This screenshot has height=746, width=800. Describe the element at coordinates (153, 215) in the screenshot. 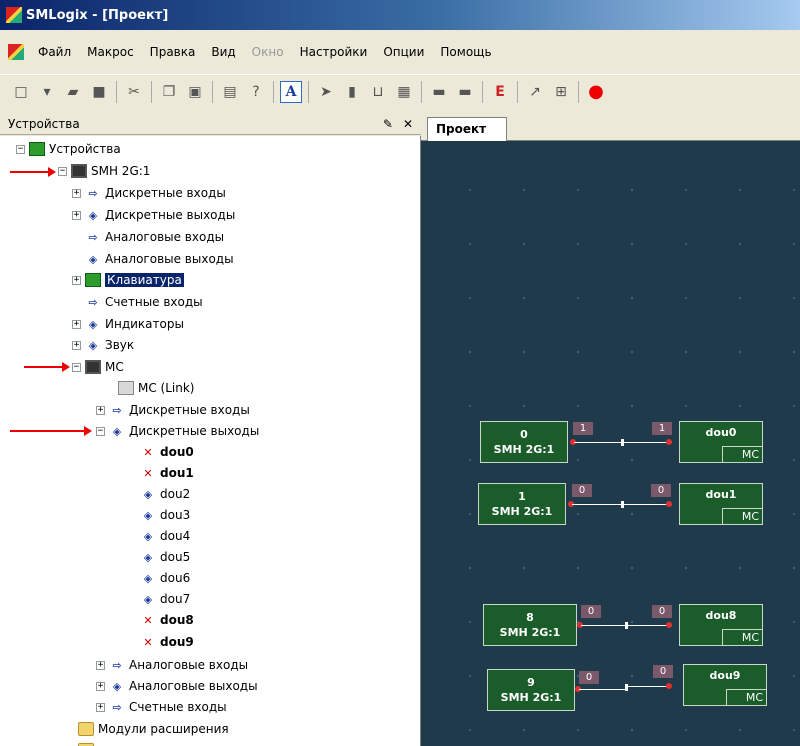

I see `tree-node-discrete-outputs: + ◈ Дискретные выходы` at that location.